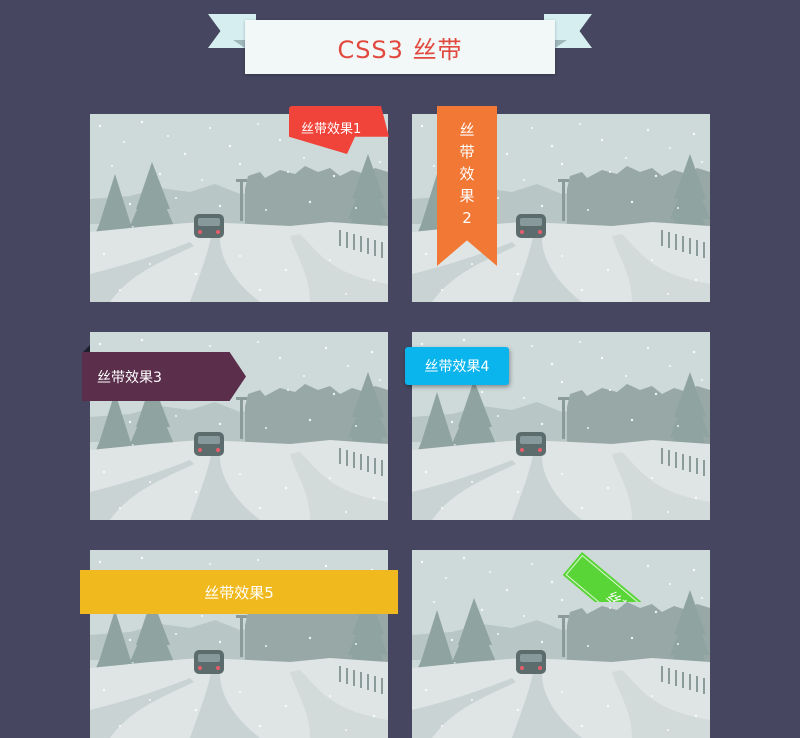 The image size is (800, 738). Describe the element at coordinates (164, 376) in the screenshot. I see `ribbon-3: 丝带效果3` at that location.